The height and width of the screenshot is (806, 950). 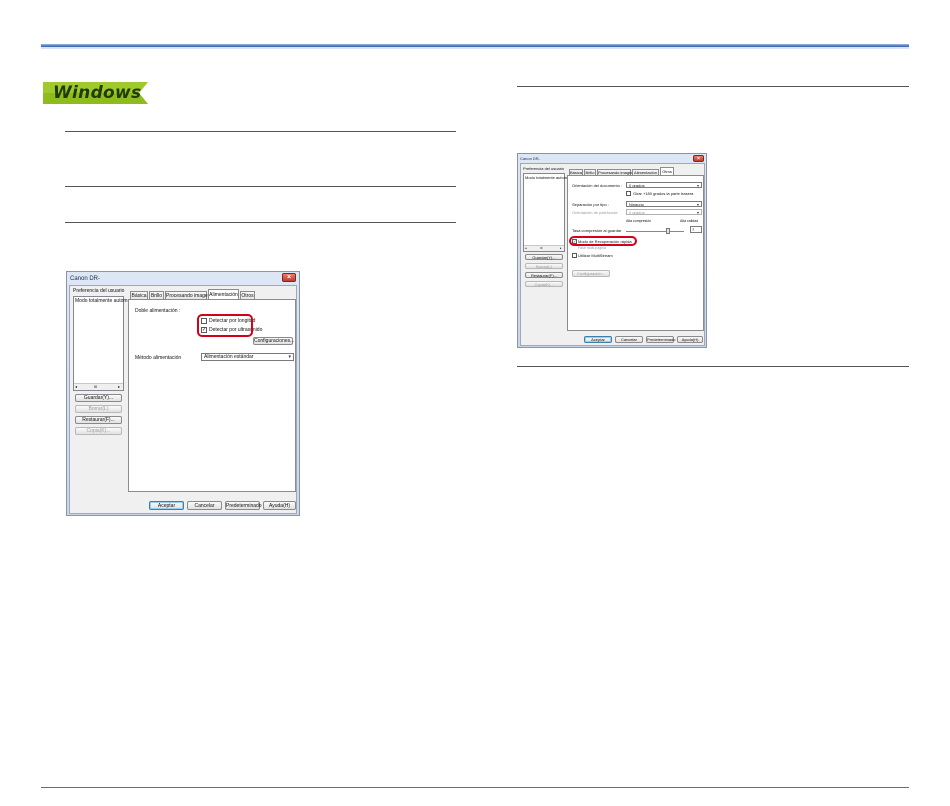 What do you see at coordinates (574, 255) in the screenshot?
I see `multistream-checkbox` at bounding box center [574, 255].